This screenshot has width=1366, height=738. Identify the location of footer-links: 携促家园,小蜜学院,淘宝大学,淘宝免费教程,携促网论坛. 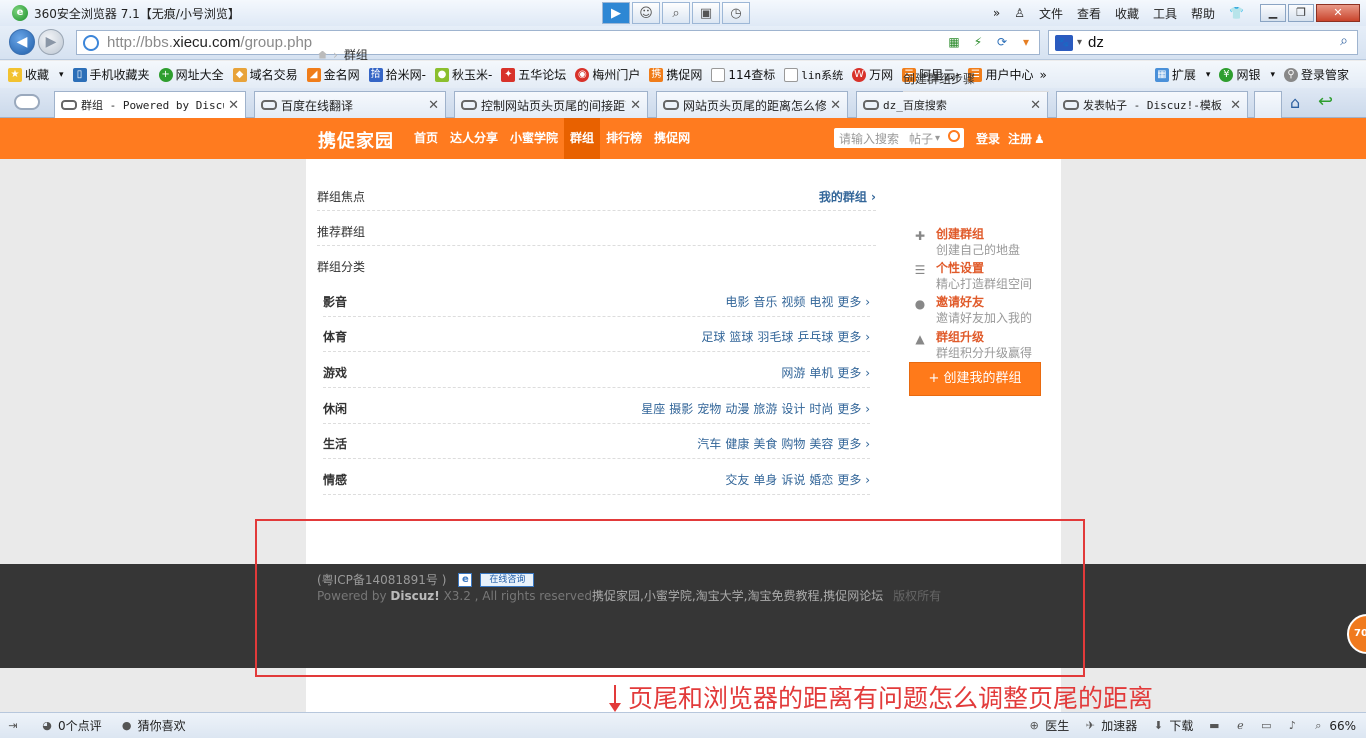
(737, 596).